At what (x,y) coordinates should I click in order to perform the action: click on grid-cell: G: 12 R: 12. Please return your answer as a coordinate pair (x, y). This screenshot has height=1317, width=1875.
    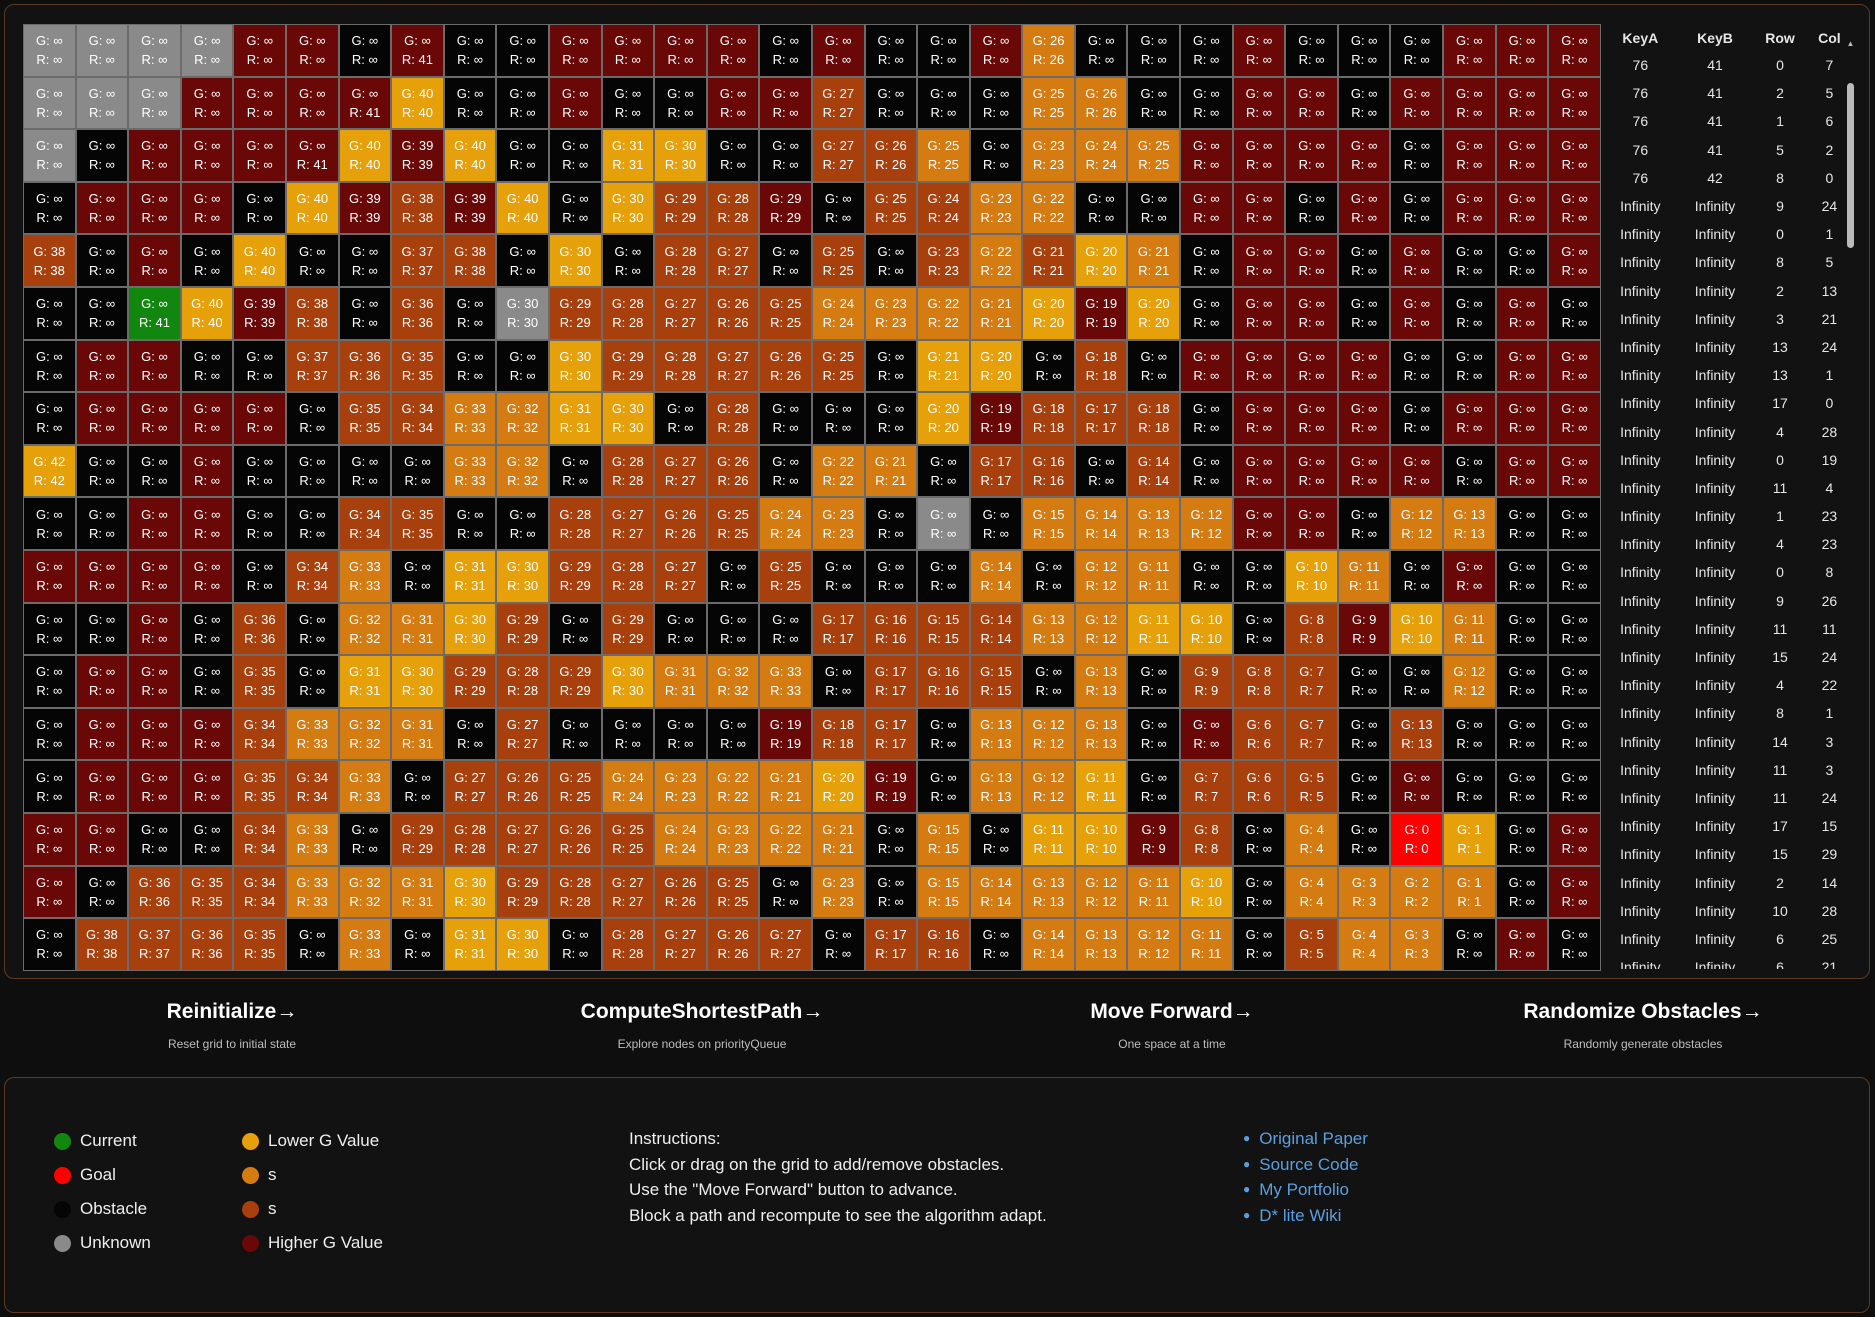
    Looking at the image, I should click on (1101, 576).